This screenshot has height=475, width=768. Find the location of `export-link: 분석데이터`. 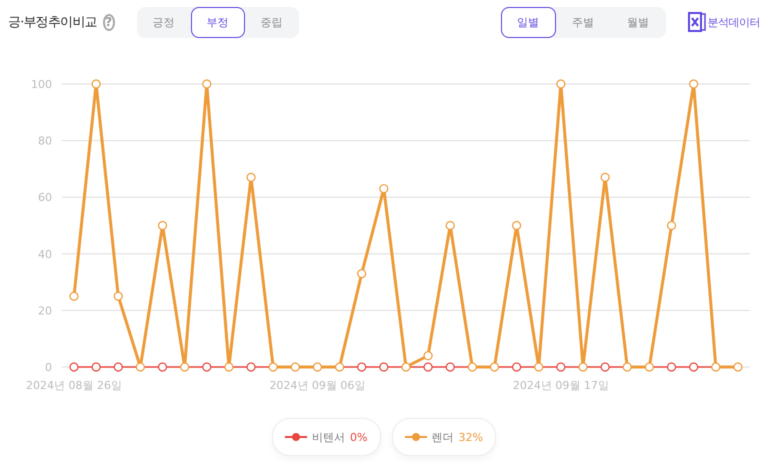

export-link: 분석데이터 is located at coordinates (724, 22).